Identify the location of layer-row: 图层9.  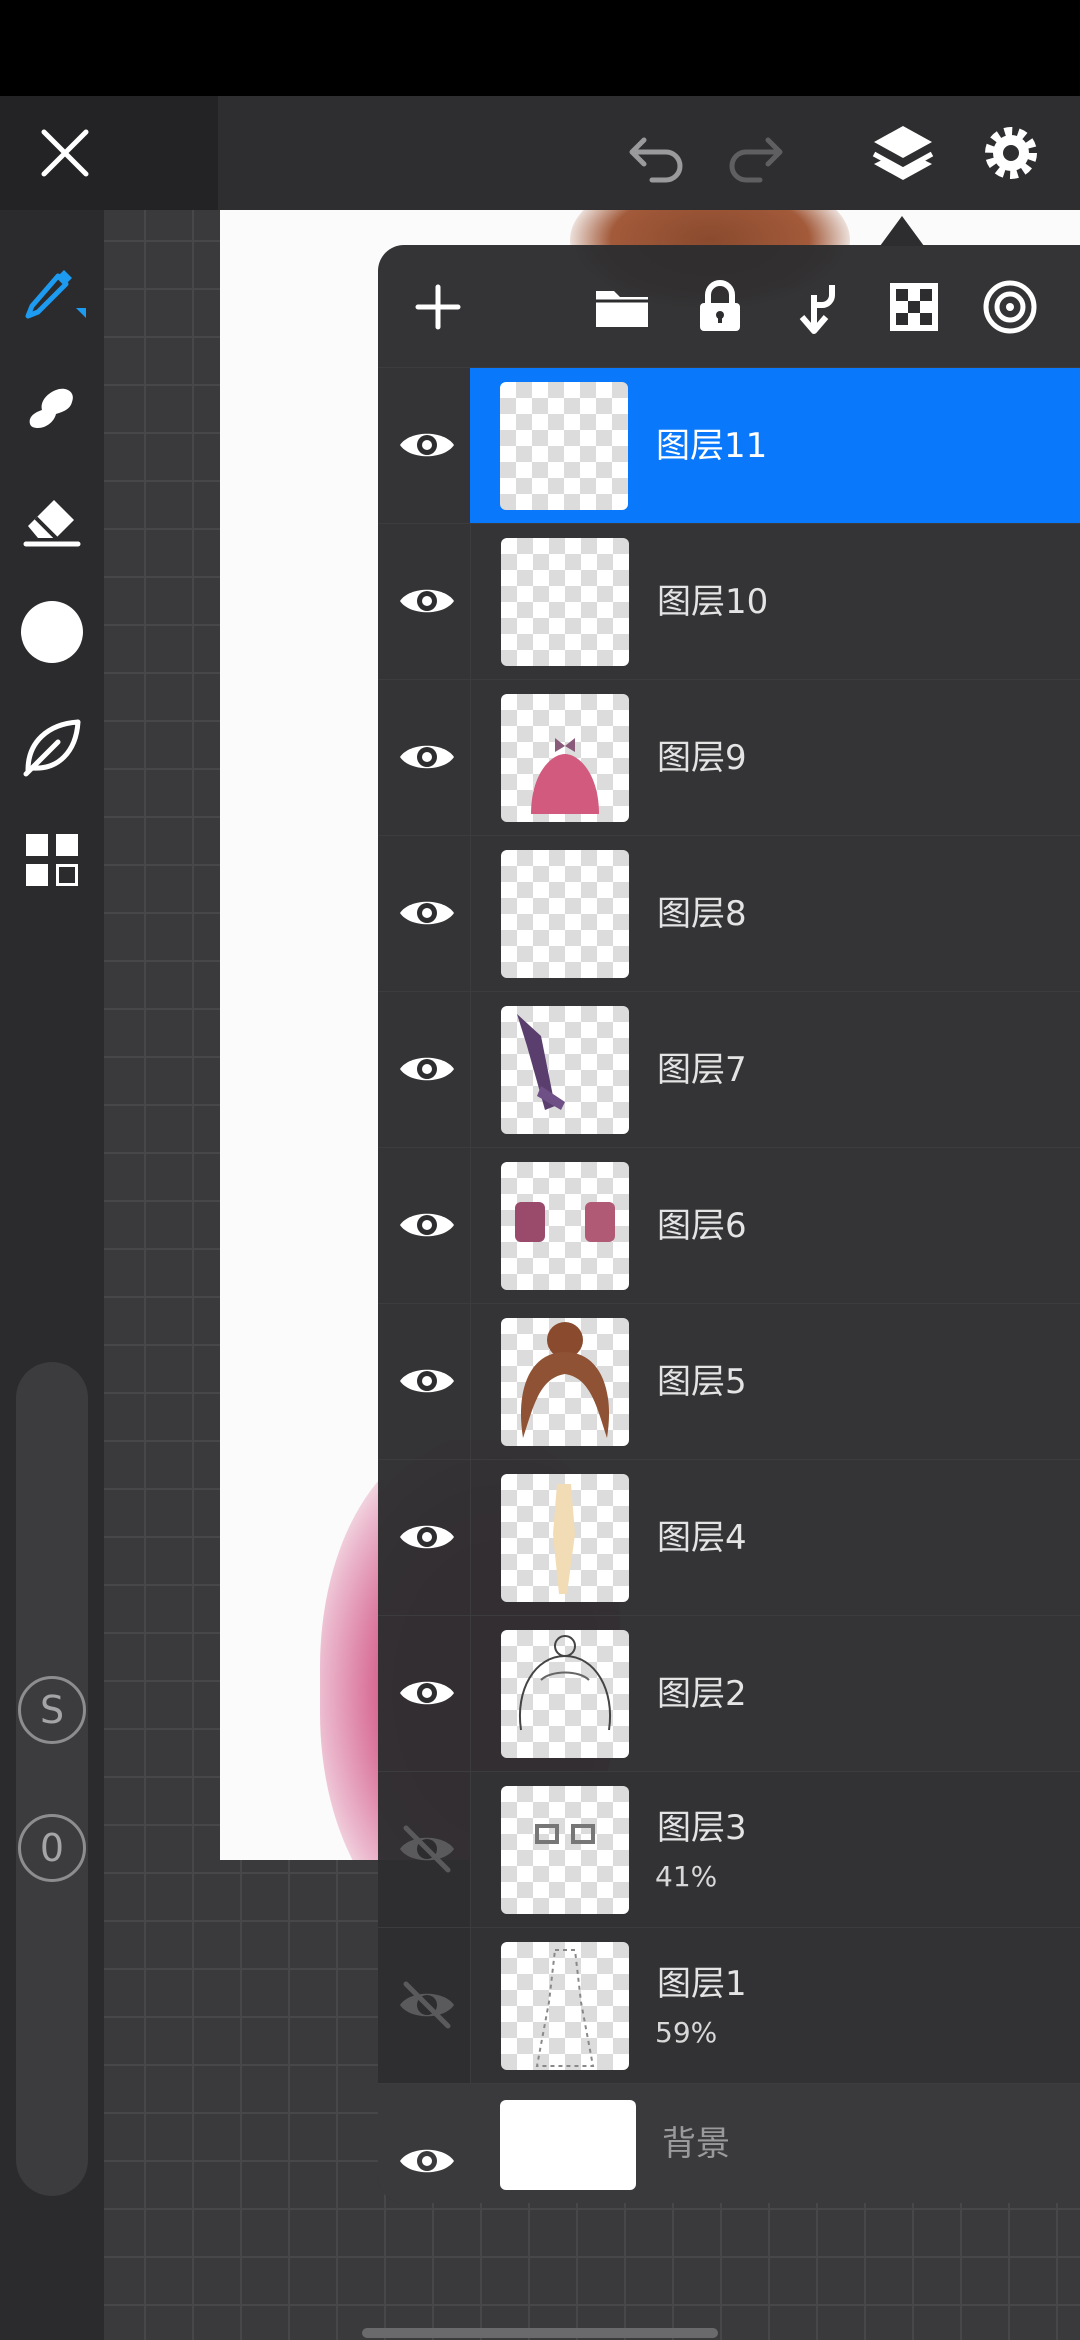
(729, 757).